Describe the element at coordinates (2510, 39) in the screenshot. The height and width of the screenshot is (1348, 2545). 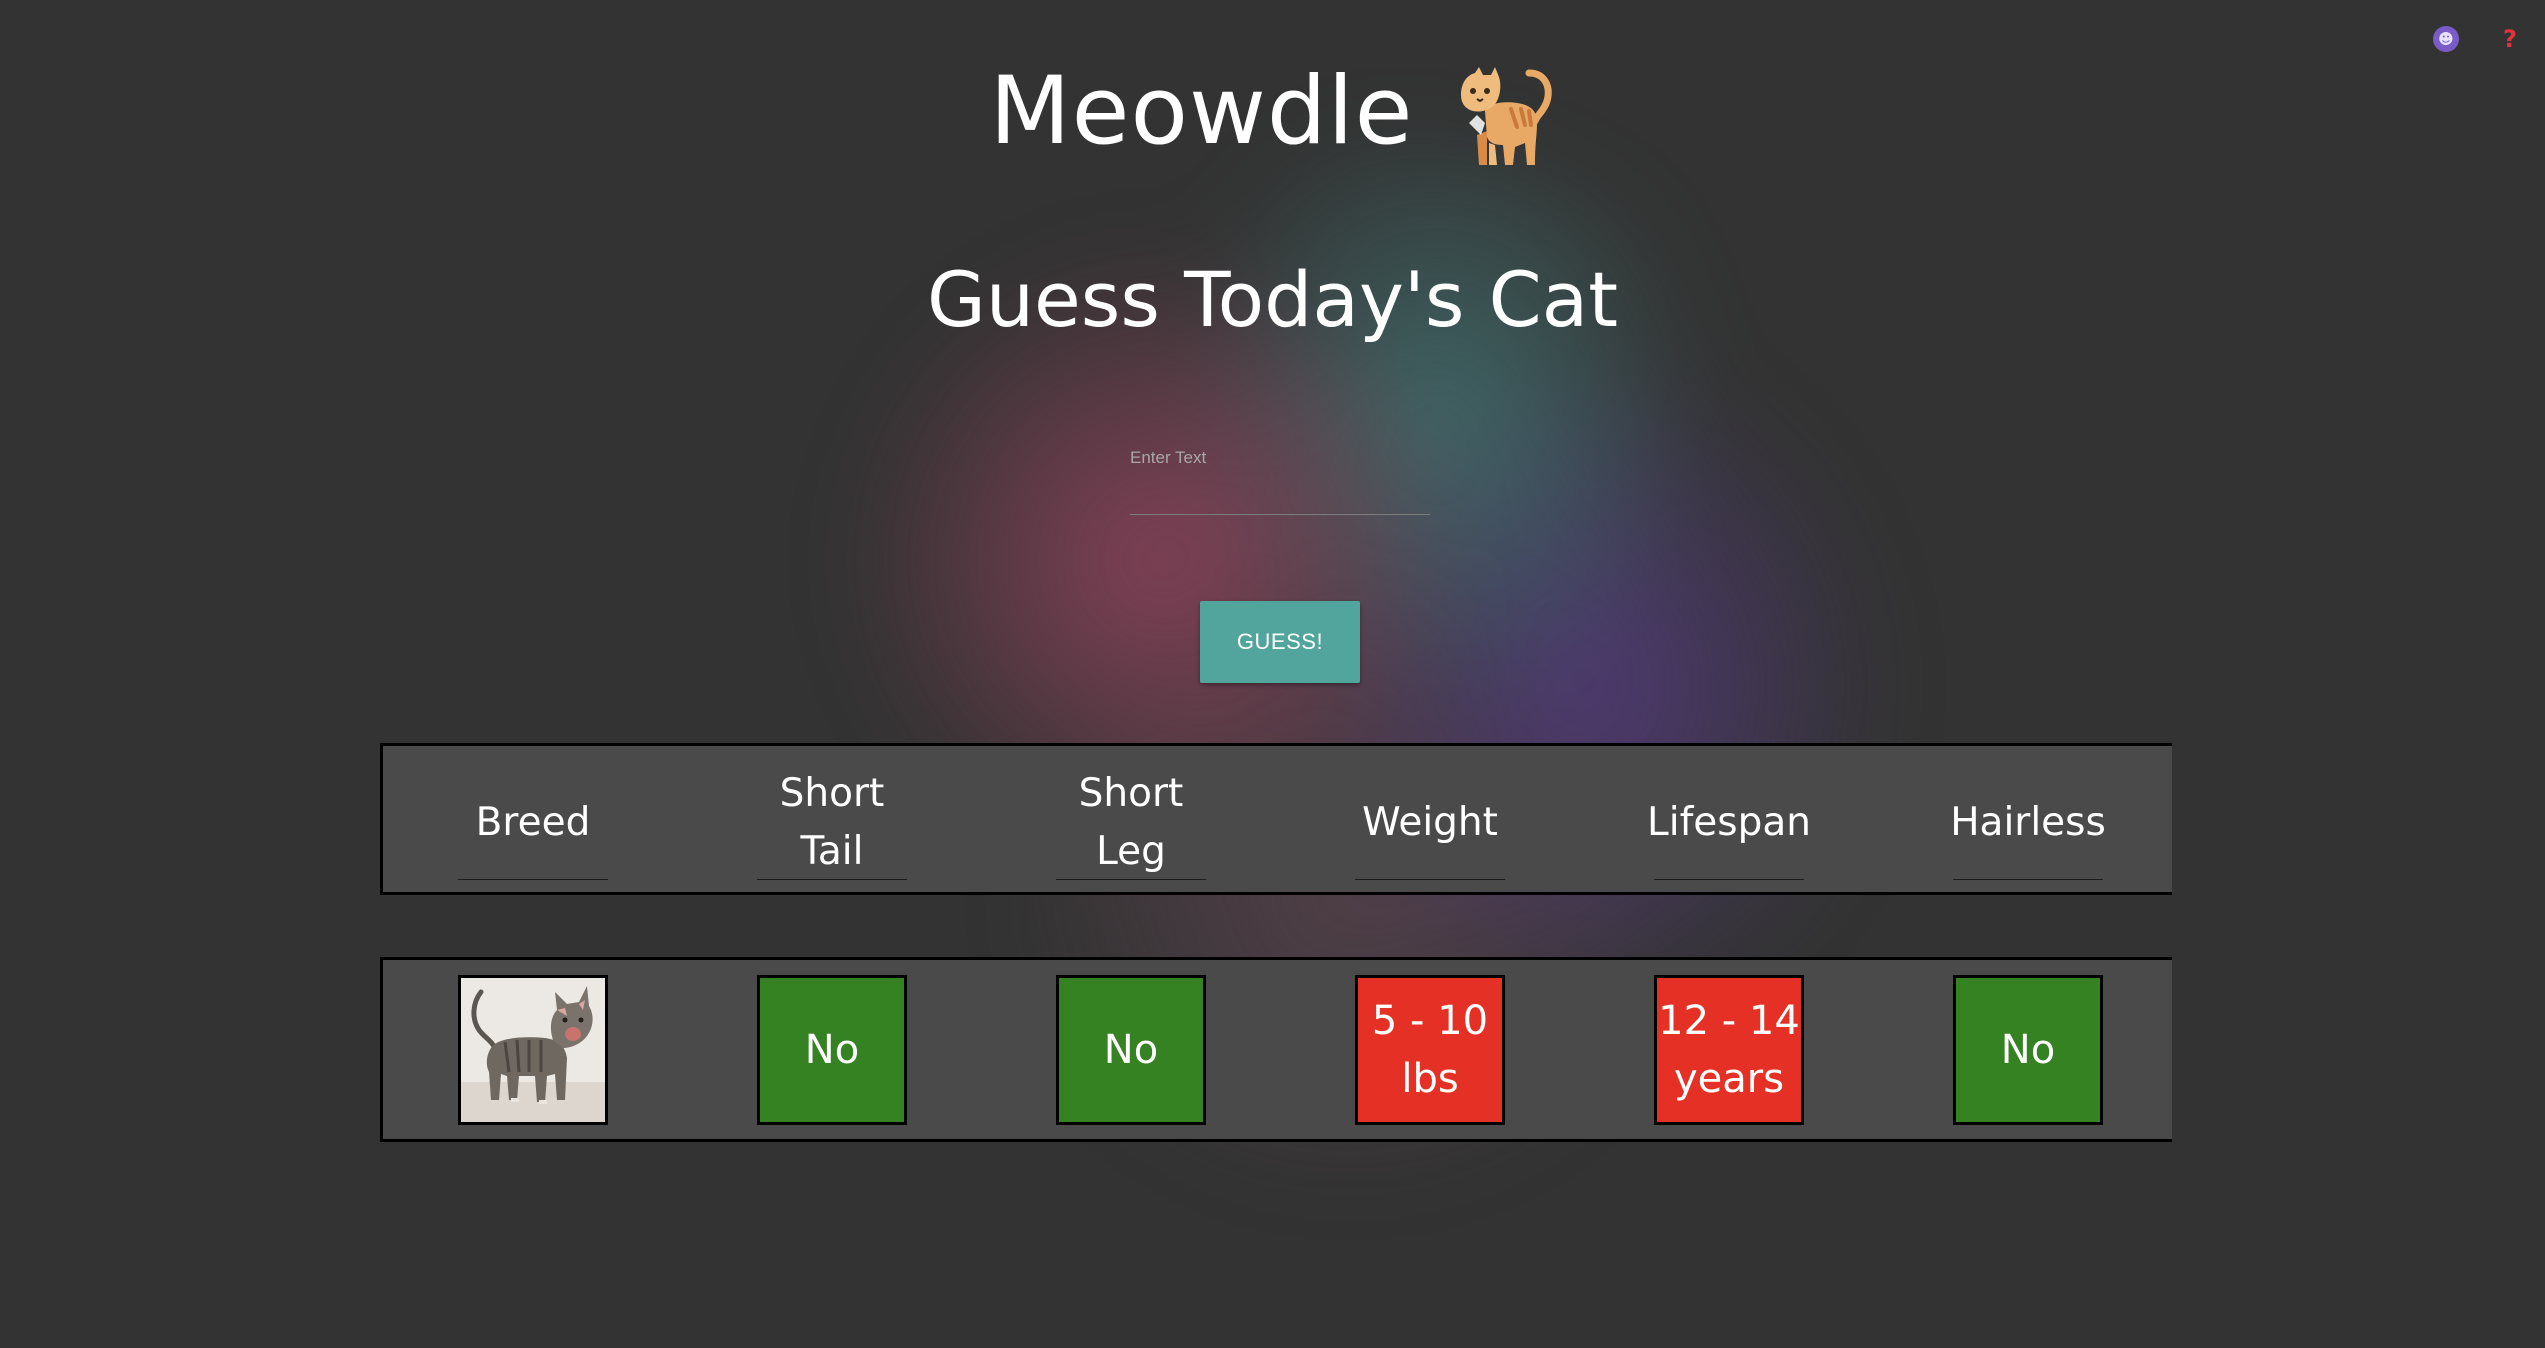
I see `help-icon: ?` at that location.